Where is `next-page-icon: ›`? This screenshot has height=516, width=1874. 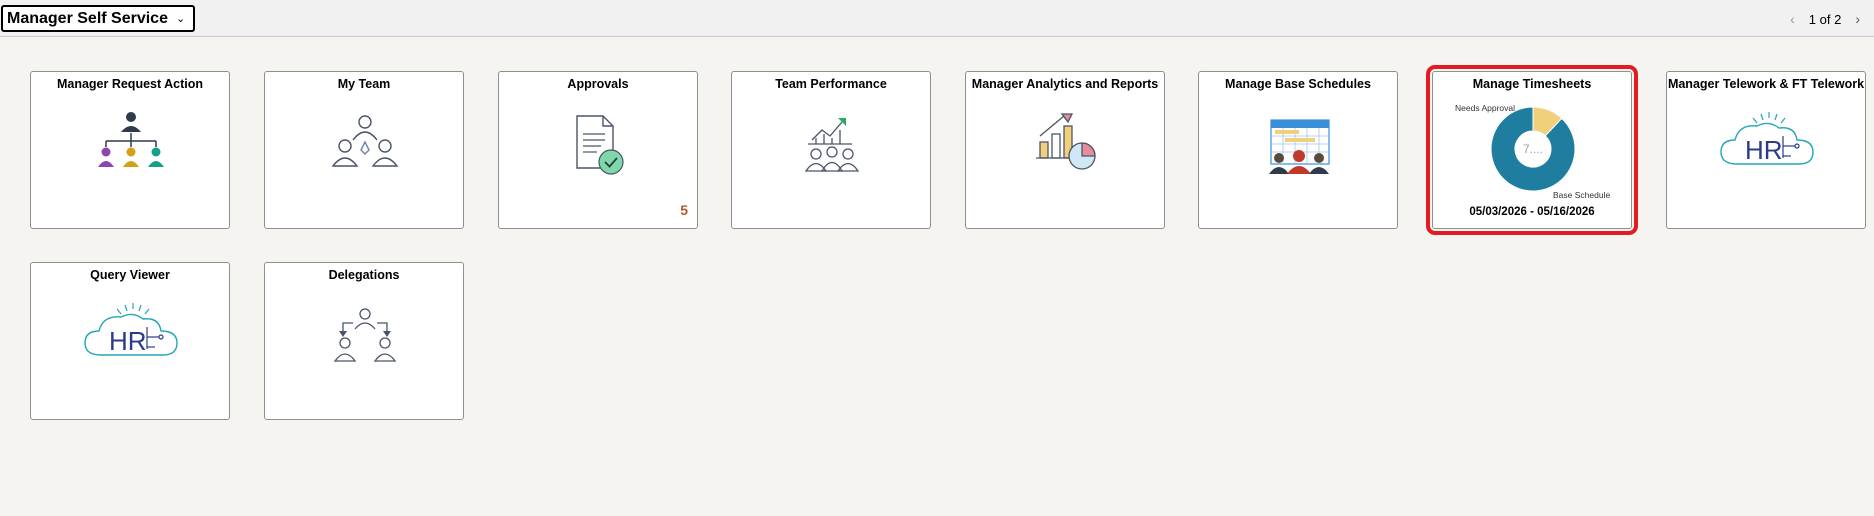 next-page-icon: › is located at coordinates (1857, 19).